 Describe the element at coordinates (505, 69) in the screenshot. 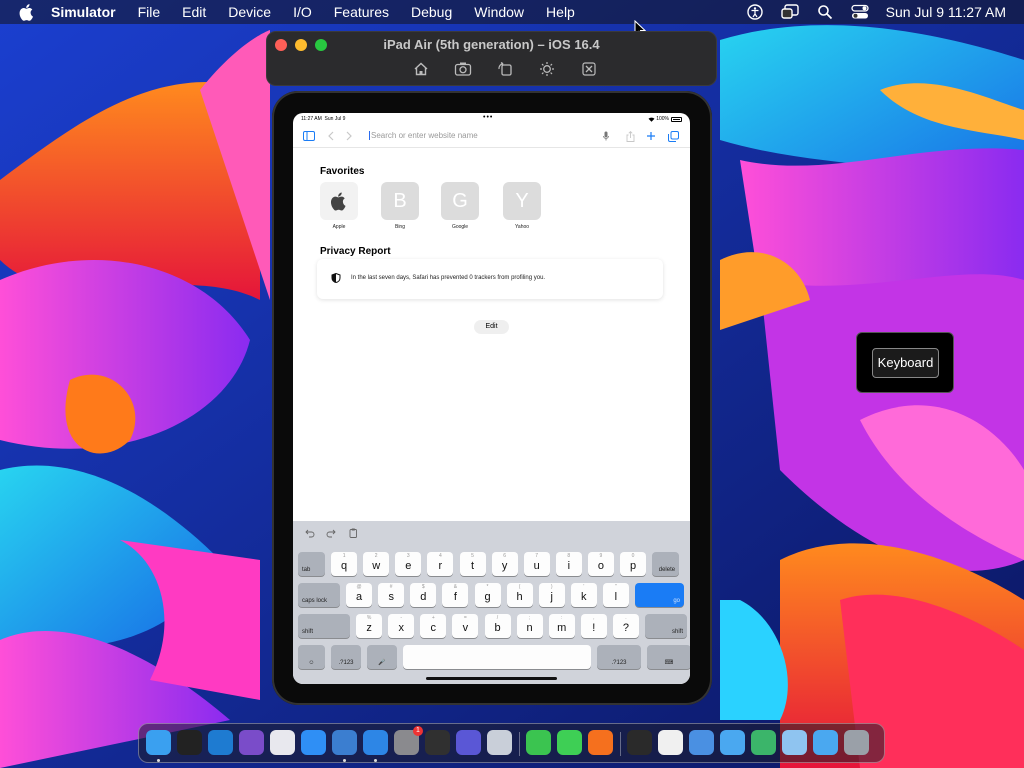

I see `rotate-icon` at that location.